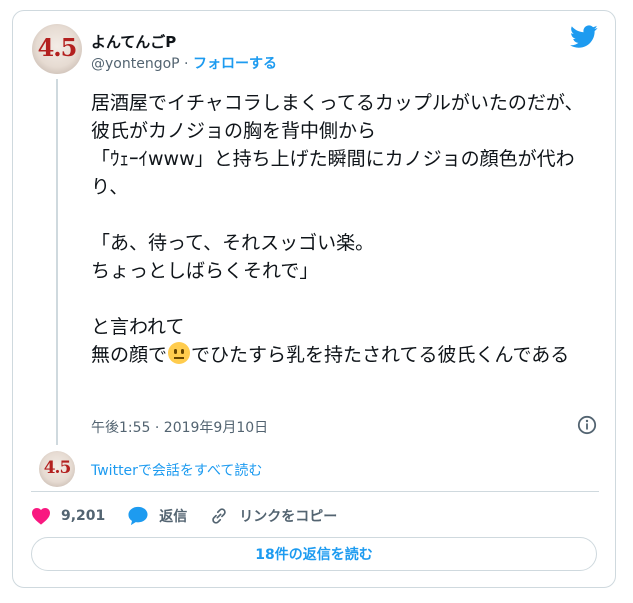 This screenshot has height=603, width=633. Describe the element at coordinates (587, 425) in the screenshot. I see `info-icon` at that location.